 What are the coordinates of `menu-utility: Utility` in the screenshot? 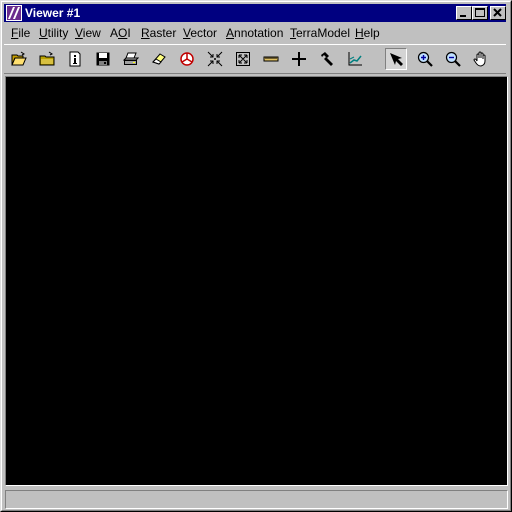 It's located at (53, 33).